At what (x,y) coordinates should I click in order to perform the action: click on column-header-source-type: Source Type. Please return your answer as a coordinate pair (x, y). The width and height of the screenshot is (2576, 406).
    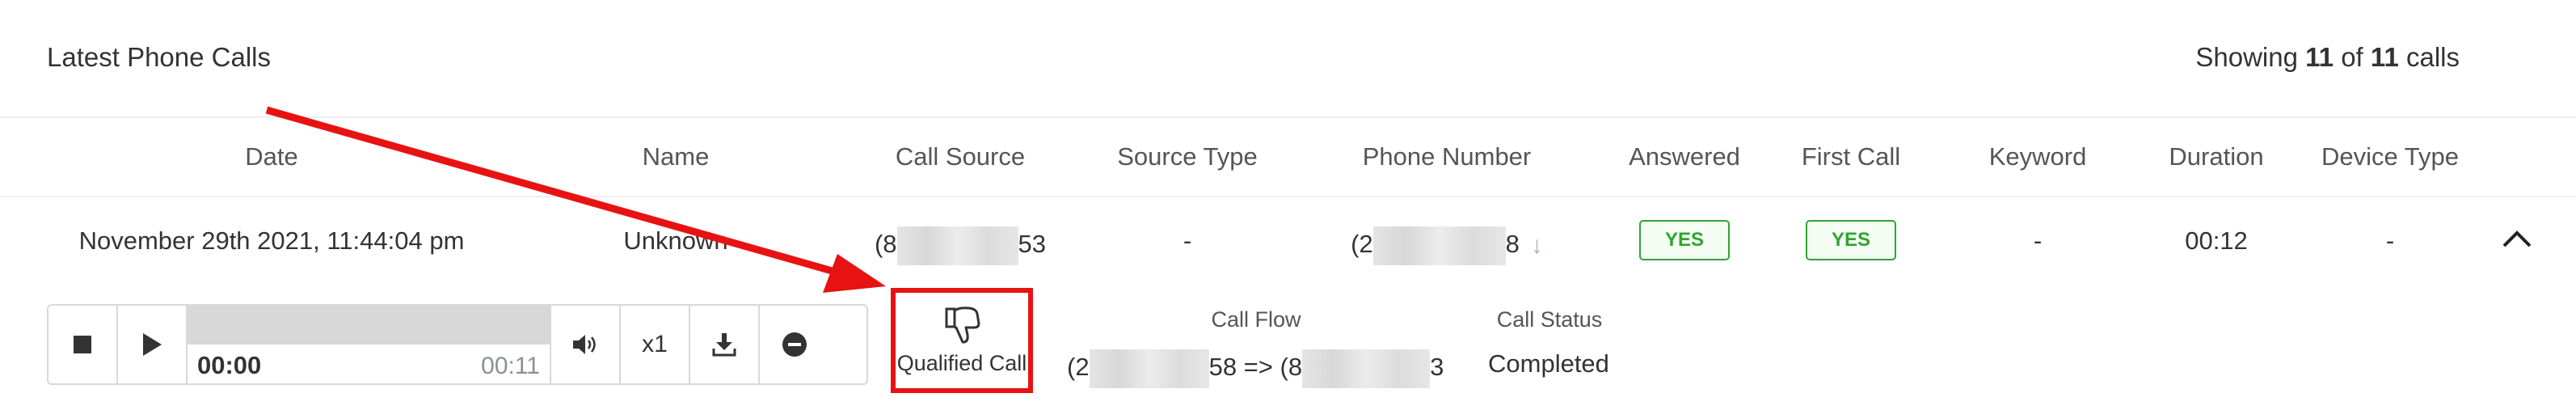
    Looking at the image, I should click on (1187, 156).